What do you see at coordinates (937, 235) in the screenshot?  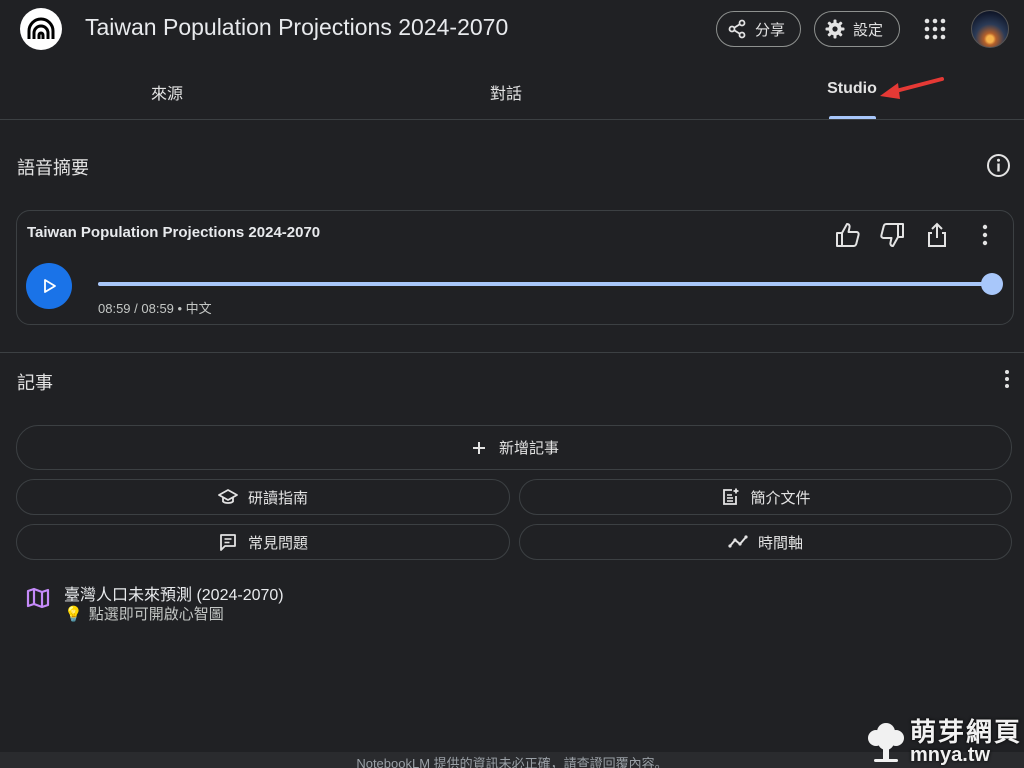 I see `share-export-icon` at bounding box center [937, 235].